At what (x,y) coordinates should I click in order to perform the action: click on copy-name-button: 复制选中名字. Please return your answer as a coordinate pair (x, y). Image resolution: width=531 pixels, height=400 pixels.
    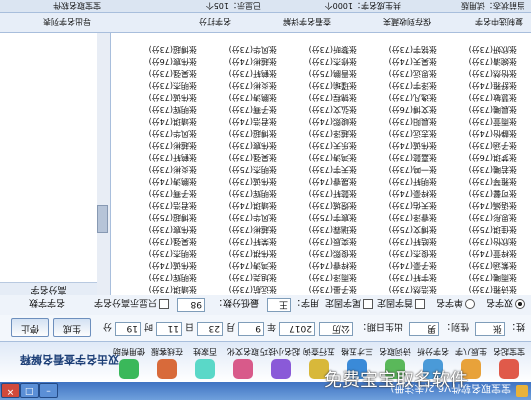
    Looking at the image, I should click on (499, 21).